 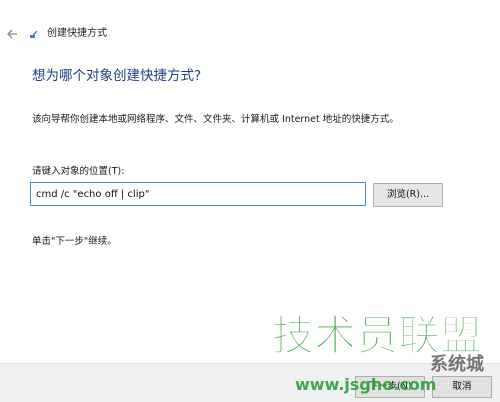 What do you see at coordinates (390, 387) in the screenshot?
I see `next-button: 下一步(N)` at bounding box center [390, 387].